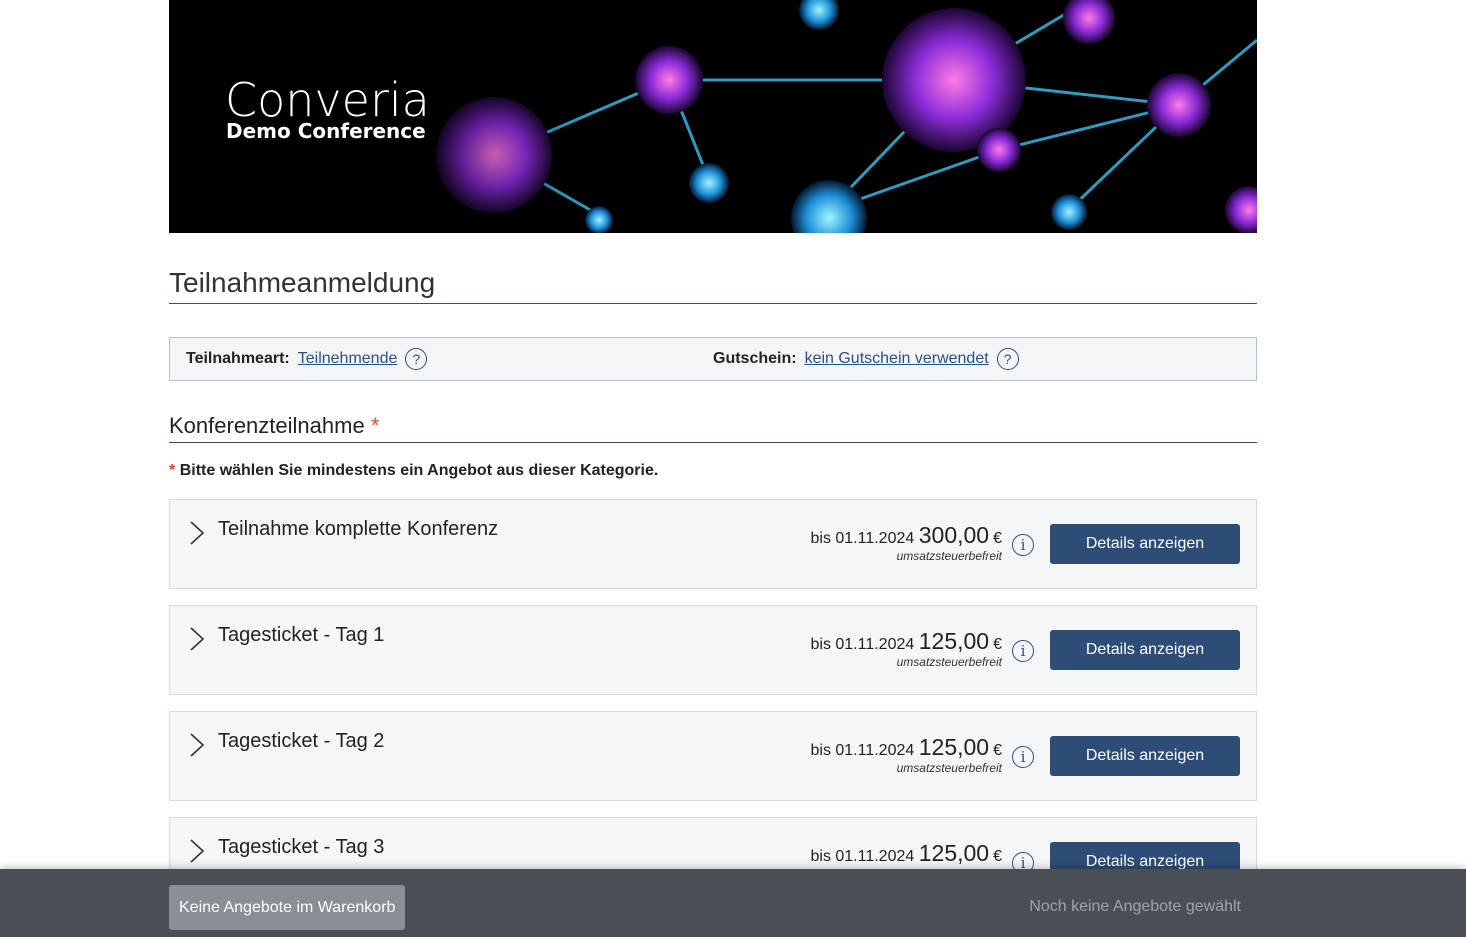  I want to click on required-marker: *, so click(375, 425).